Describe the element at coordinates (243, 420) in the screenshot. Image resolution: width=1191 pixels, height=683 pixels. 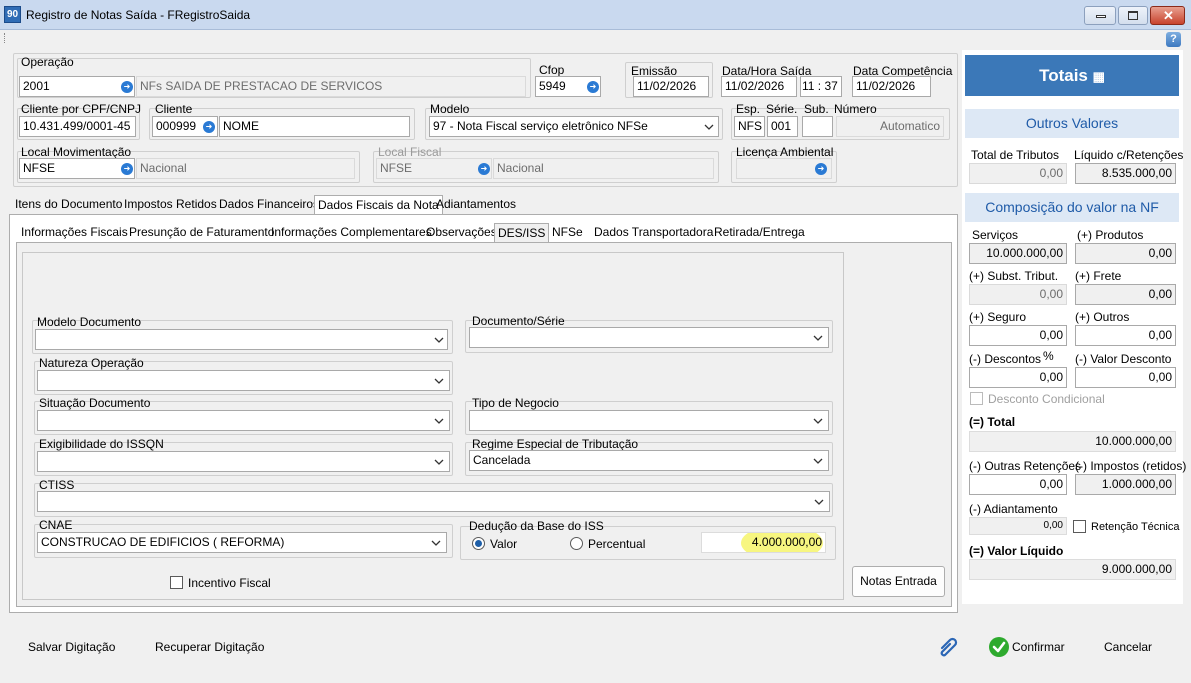
I see `situacao-documento-select` at that location.